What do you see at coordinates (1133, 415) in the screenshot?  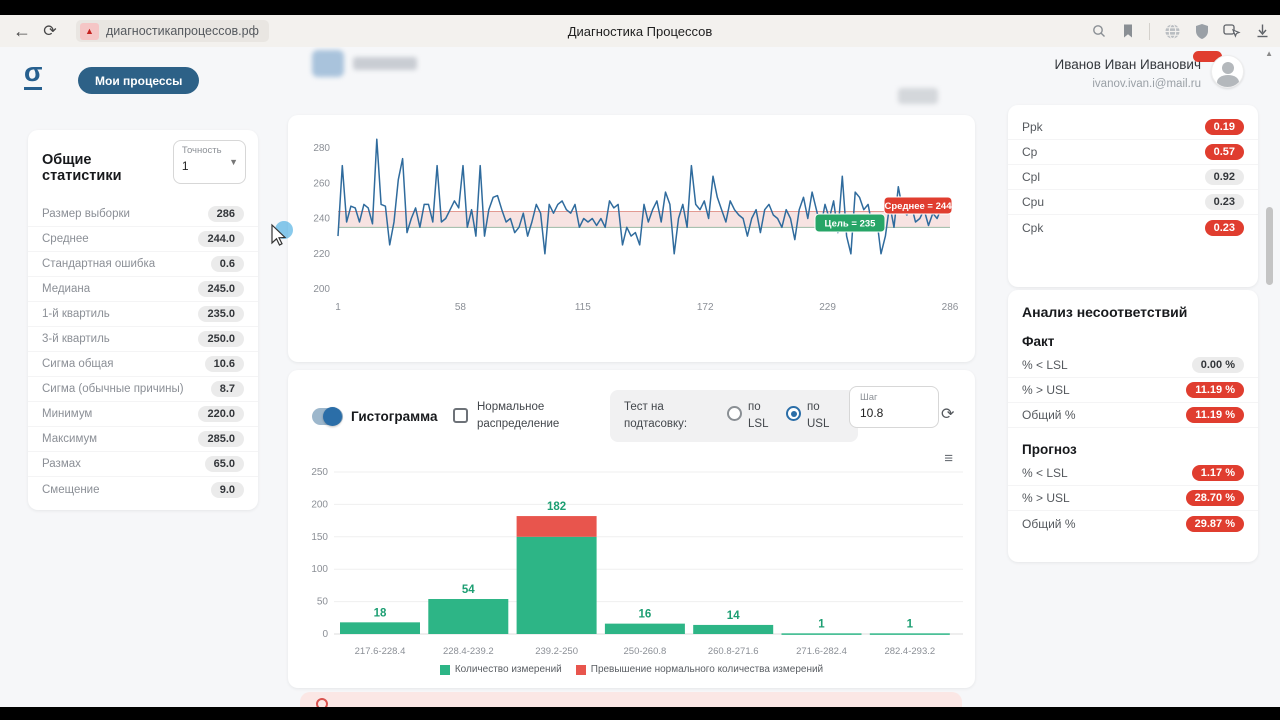 I see `analysis-row: Общий % 11.19 %` at bounding box center [1133, 415].